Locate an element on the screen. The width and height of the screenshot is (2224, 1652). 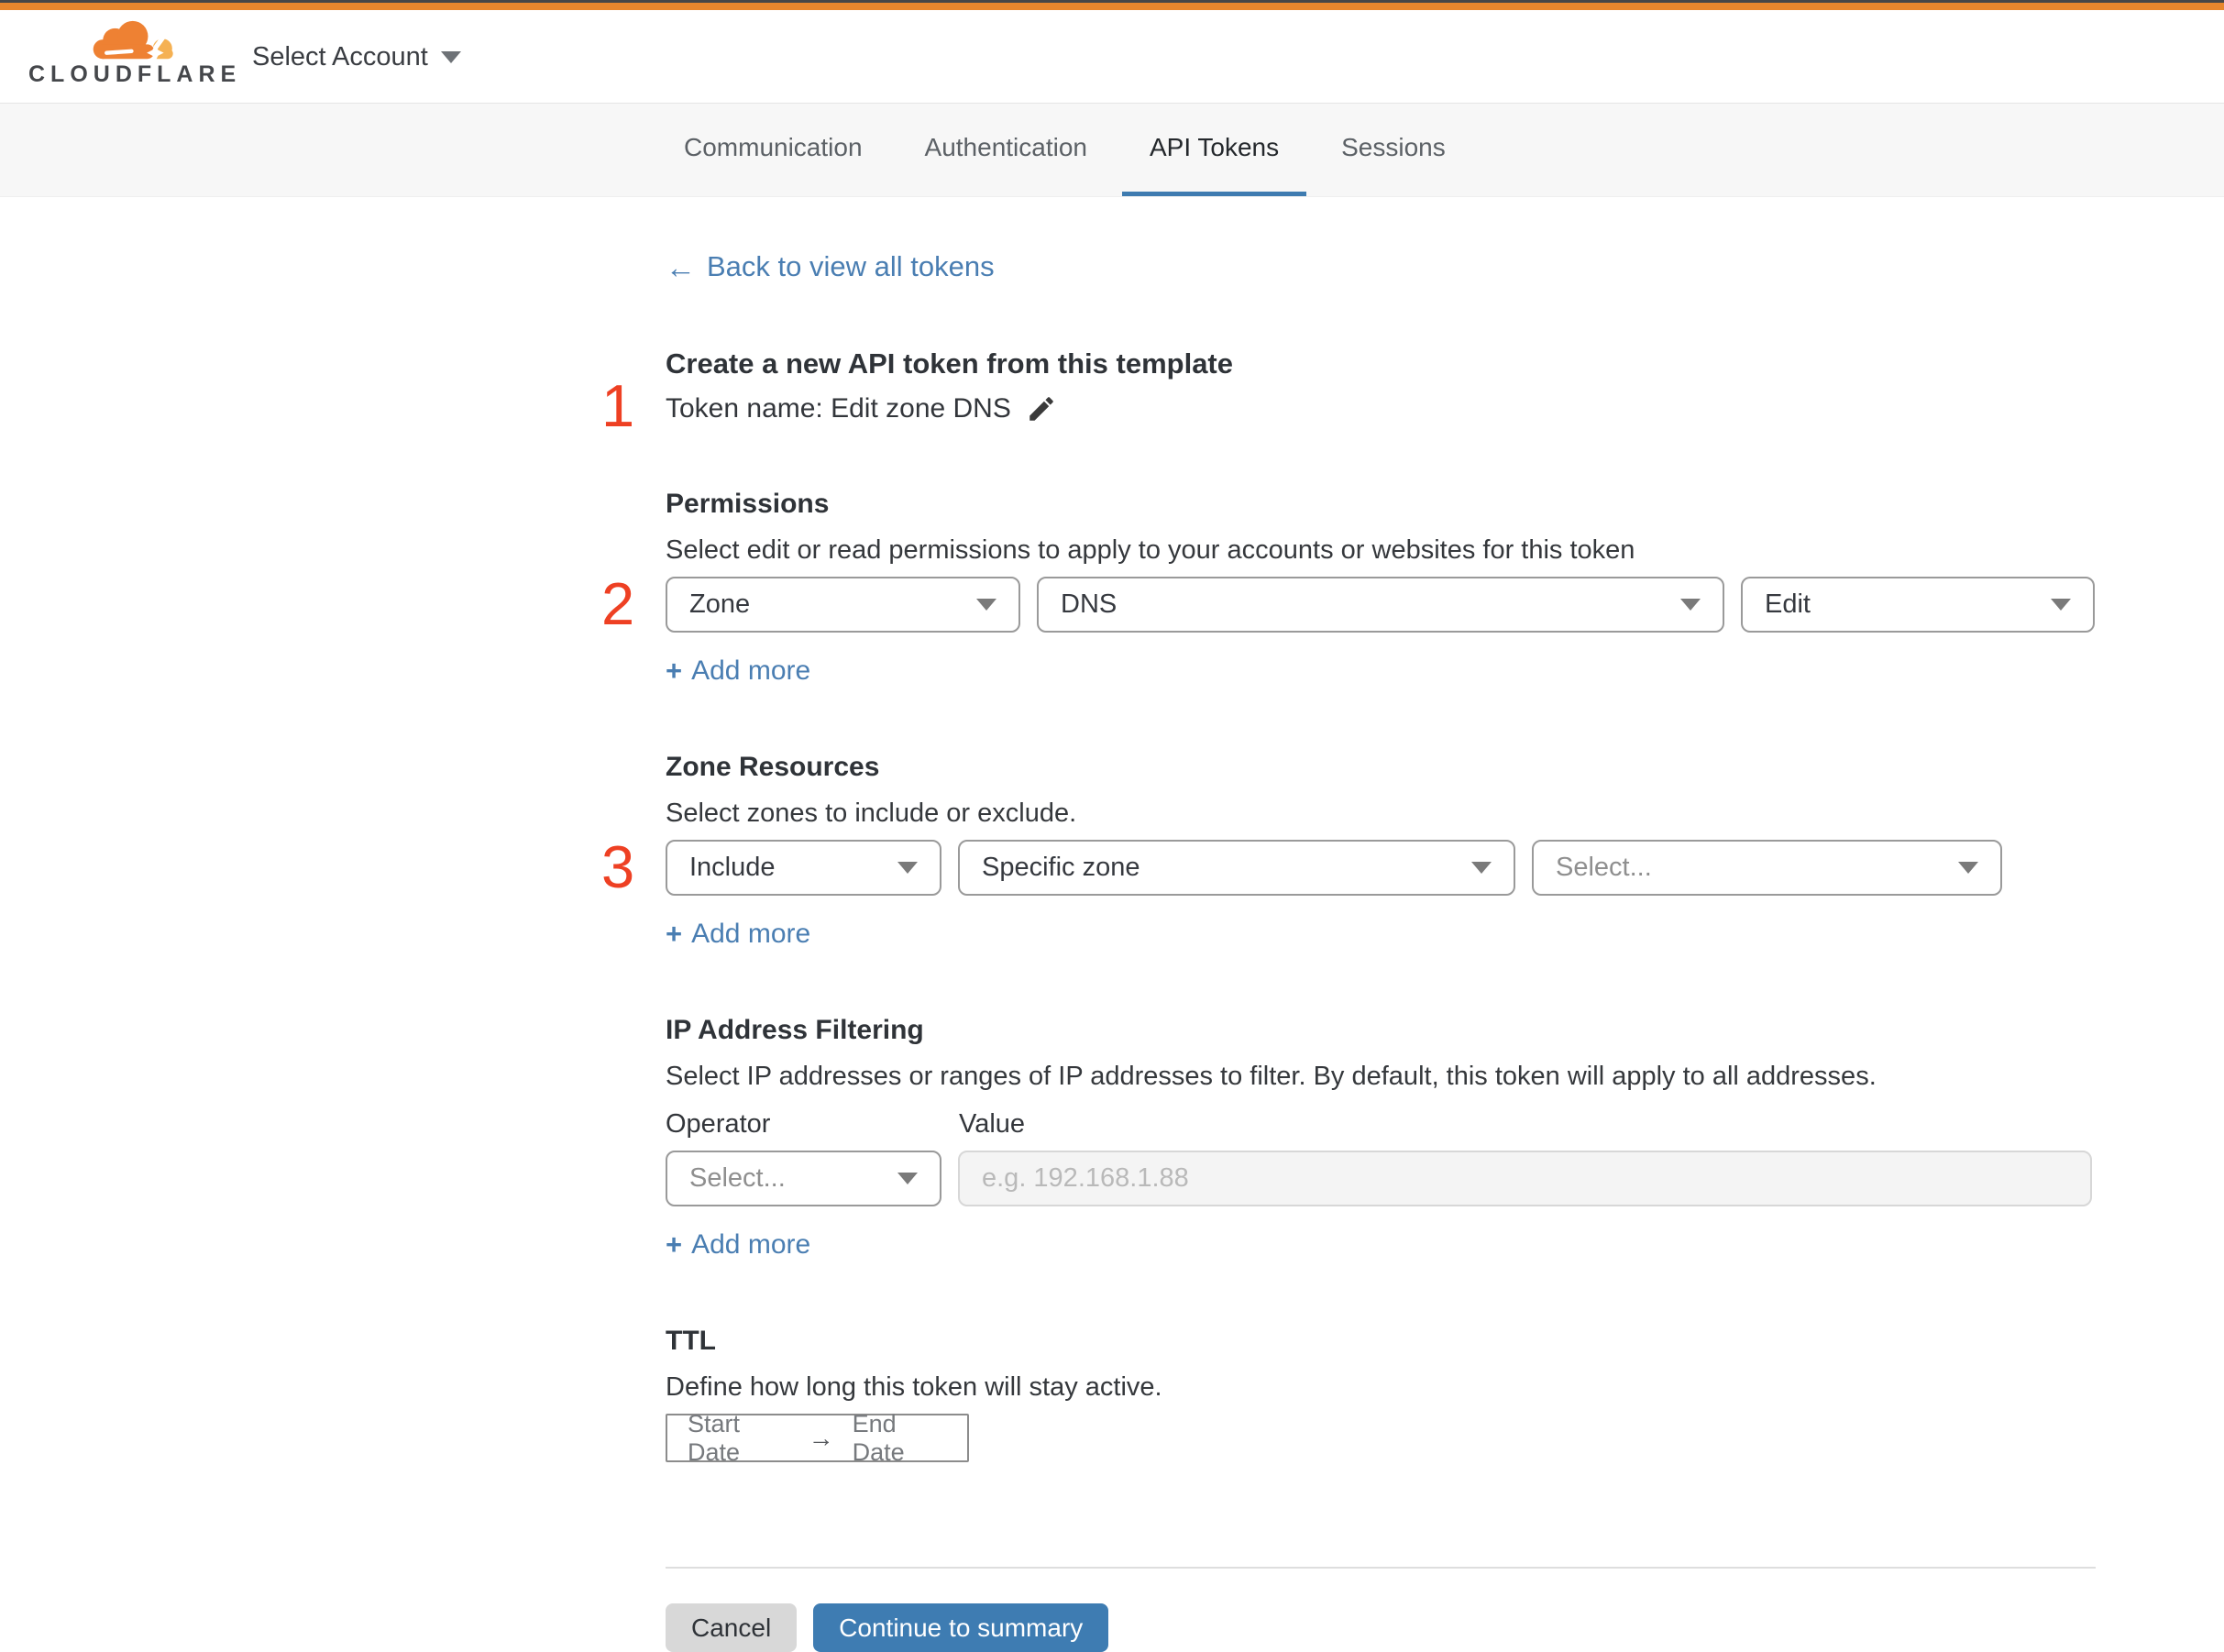
footer-divider is located at coordinates (1381, 1568).